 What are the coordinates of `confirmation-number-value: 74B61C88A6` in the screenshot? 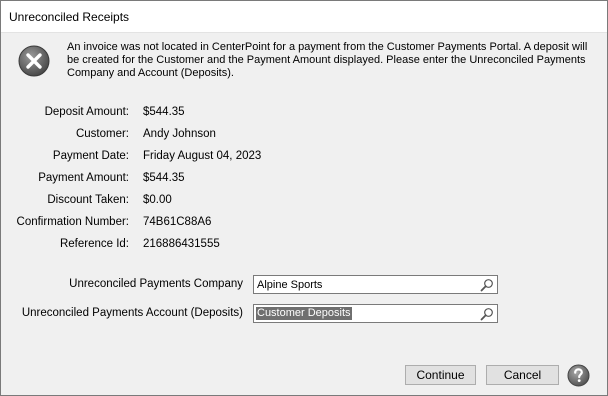 It's located at (177, 222).